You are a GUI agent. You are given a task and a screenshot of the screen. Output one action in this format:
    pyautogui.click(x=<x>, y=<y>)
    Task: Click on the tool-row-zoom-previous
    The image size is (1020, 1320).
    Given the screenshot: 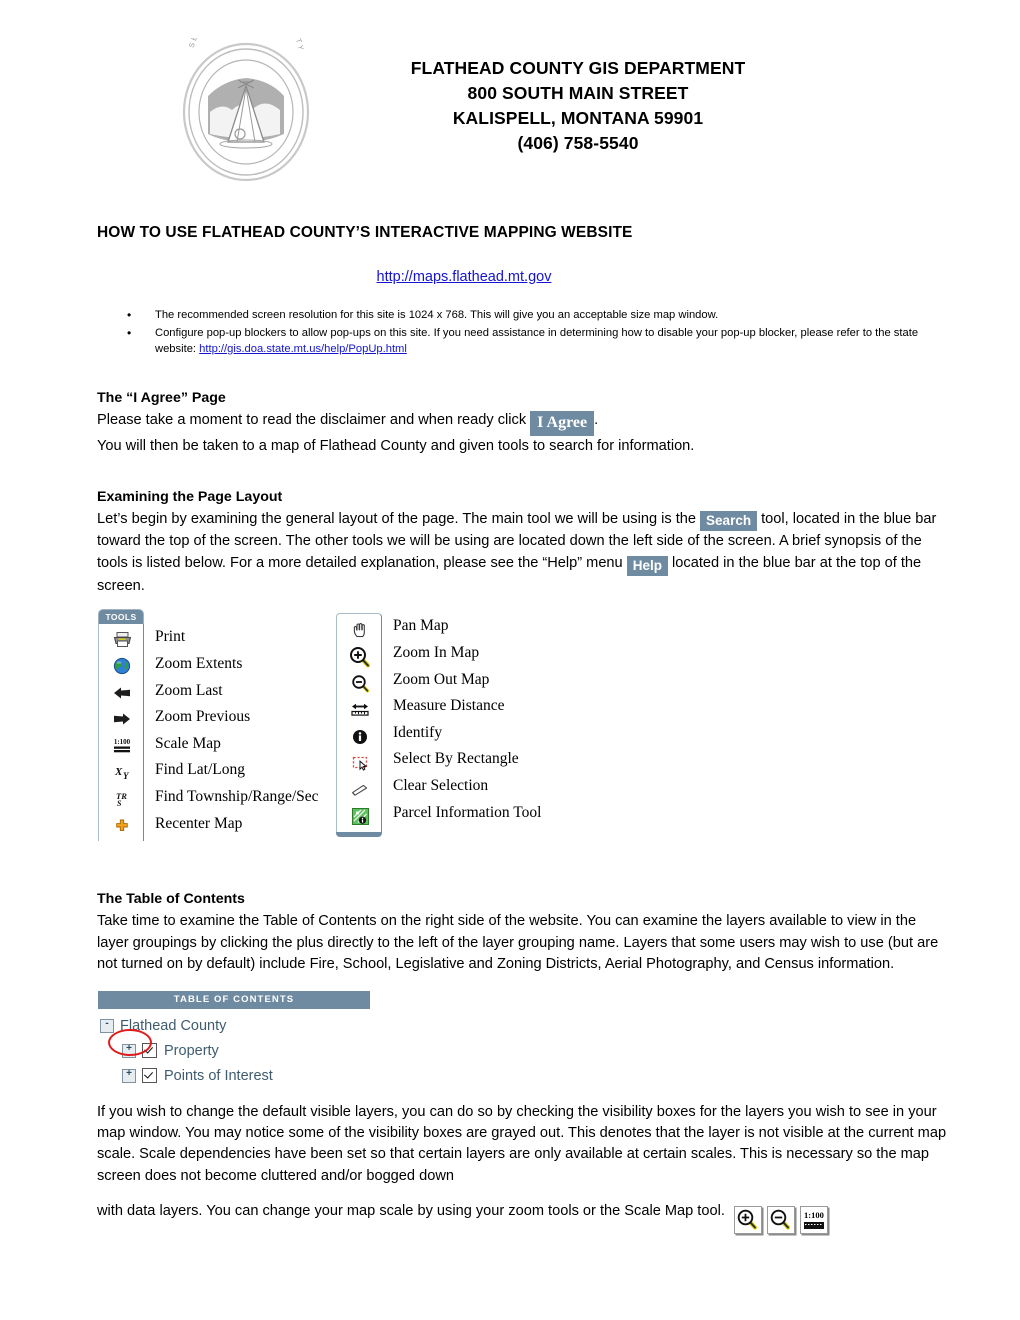 What is the action you would take?
    pyautogui.click(x=121, y=719)
    